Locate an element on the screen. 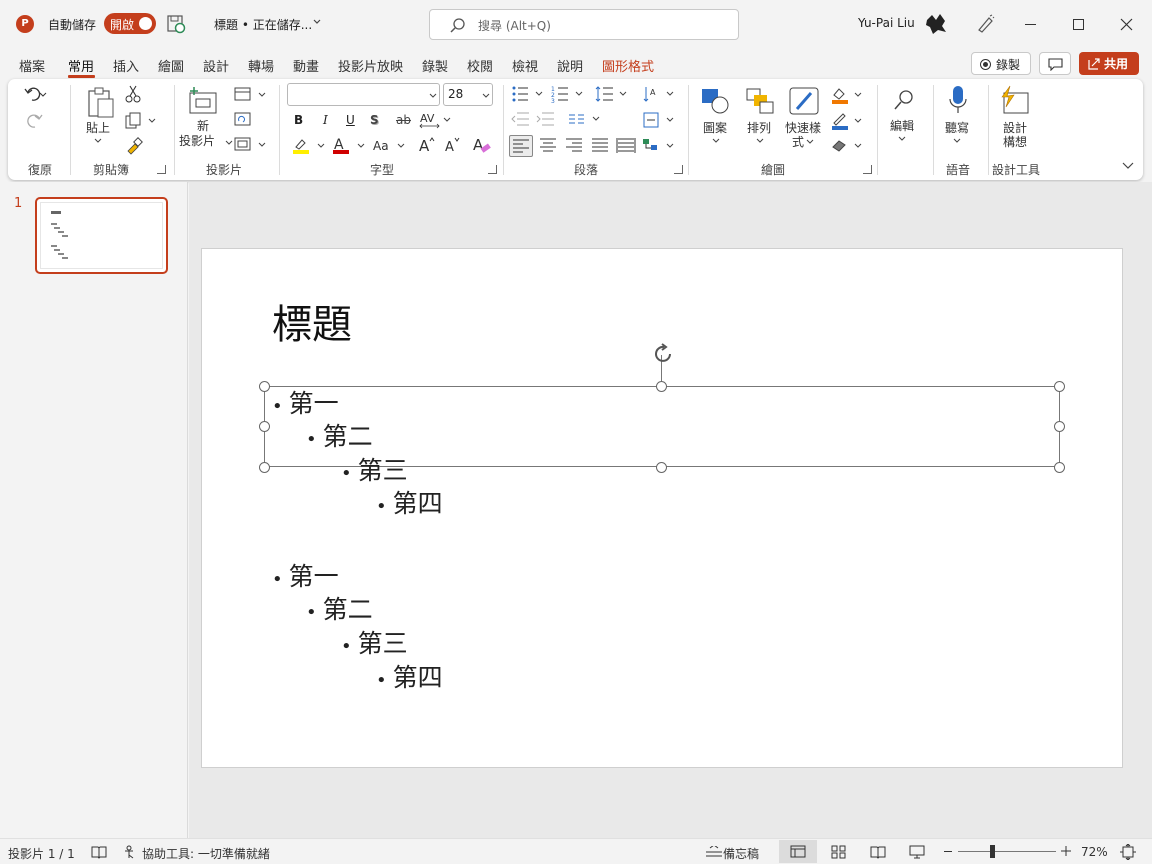 The height and width of the screenshot is (864, 1152). accessibility-status: 協助工具: 一切準備就緒 is located at coordinates (206, 853).